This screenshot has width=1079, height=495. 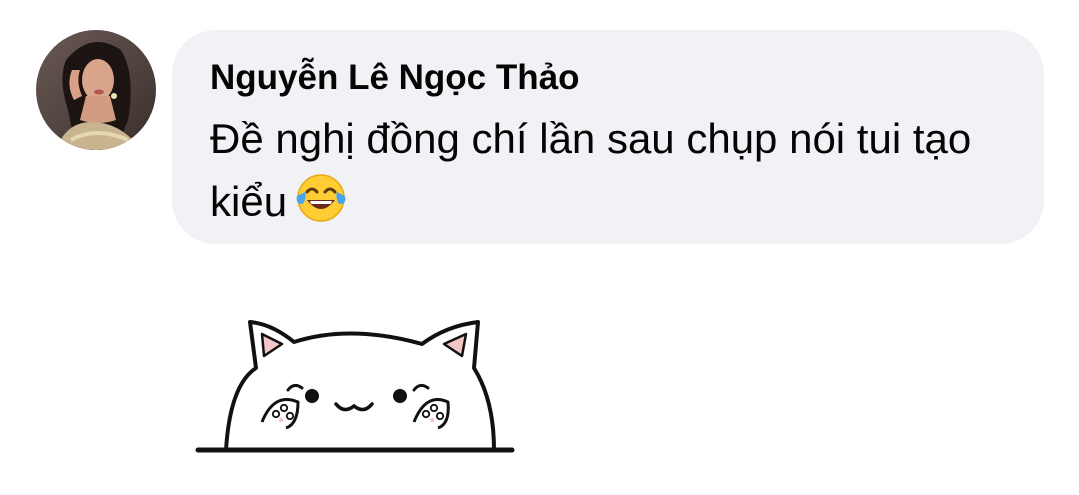 What do you see at coordinates (321, 198) in the screenshot?
I see `face-with-tears-of-joy-icon` at bounding box center [321, 198].